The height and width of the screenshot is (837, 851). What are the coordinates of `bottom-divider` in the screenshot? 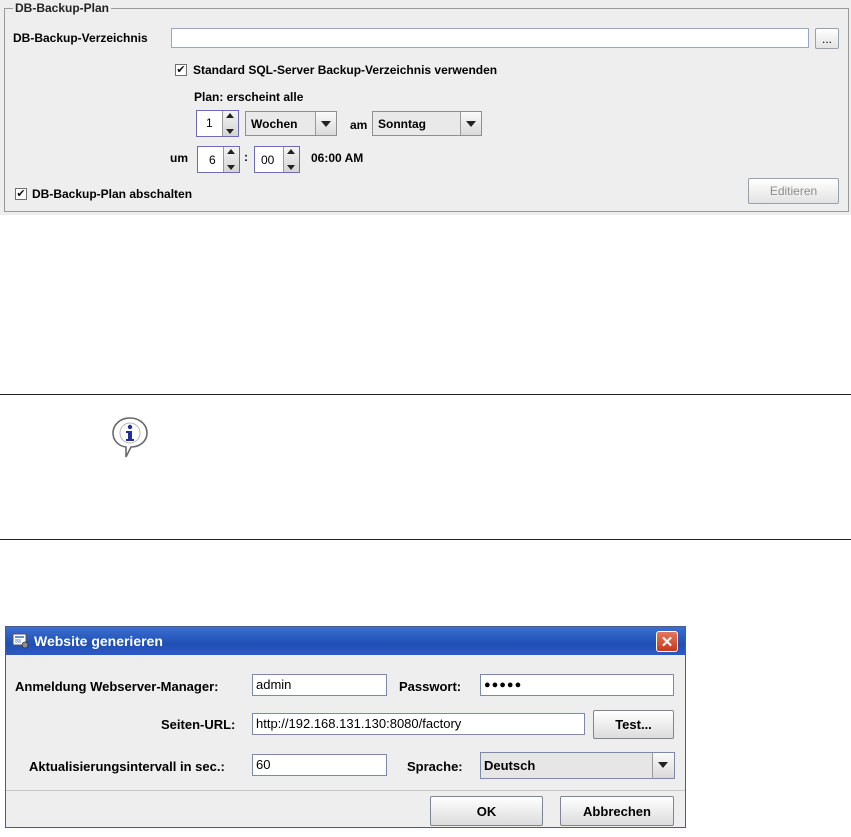 It's located at (425, 539).